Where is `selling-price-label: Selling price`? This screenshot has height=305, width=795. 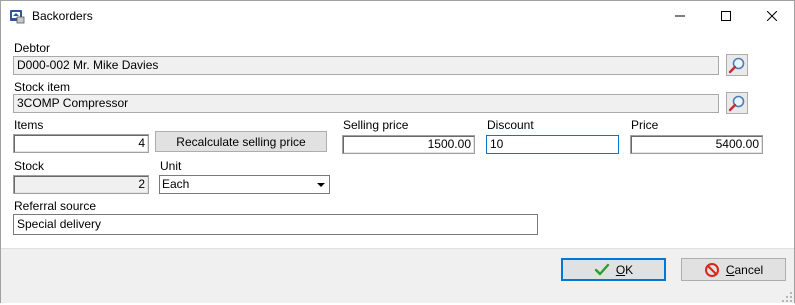 selling-price-label: Selling price is located at coordinates (376, 125).